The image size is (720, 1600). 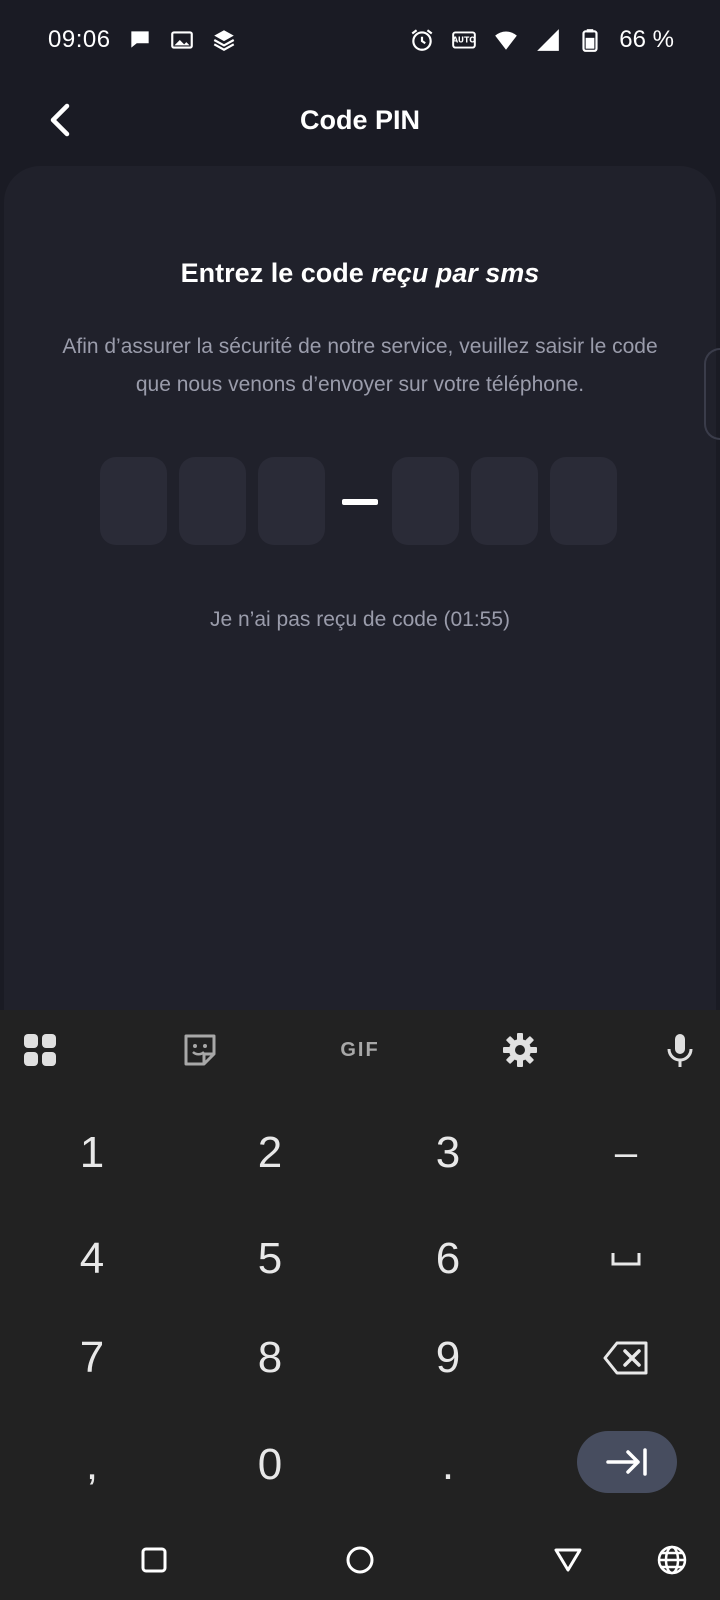 I want to click on globe-icon, so click(x=672, y=1560).